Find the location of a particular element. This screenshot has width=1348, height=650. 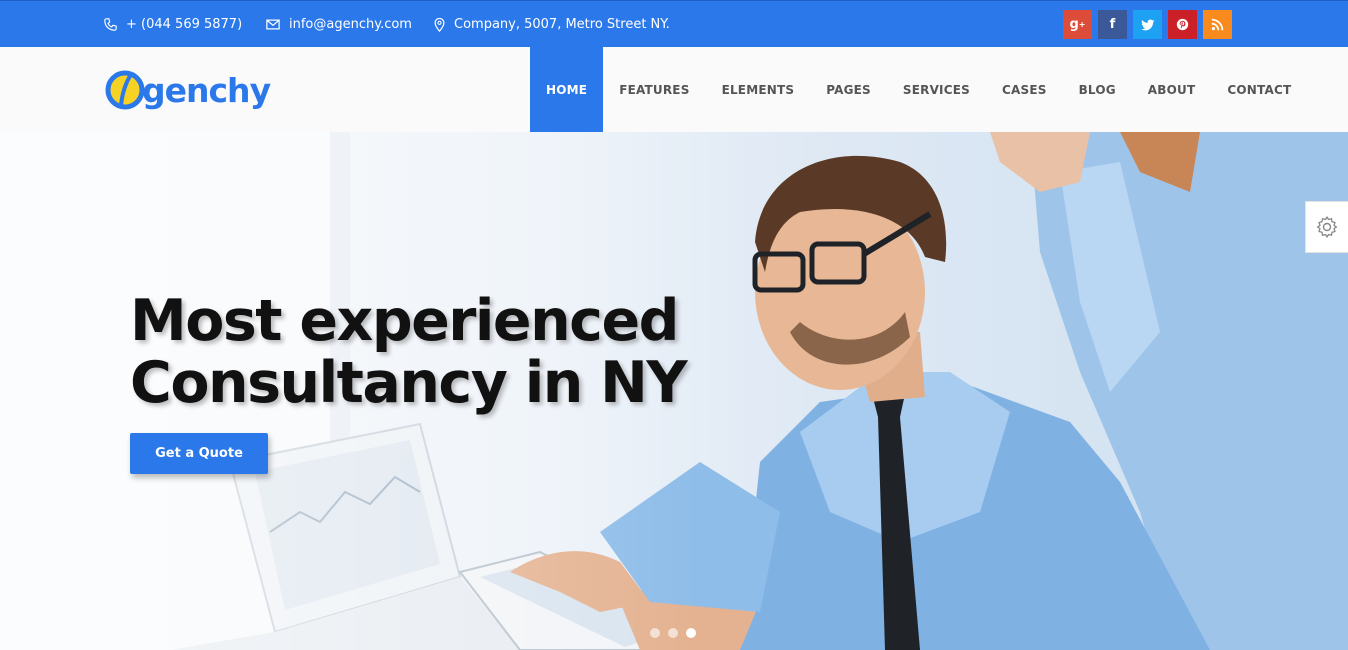

logo: genchy is located at coordinates (187, 90).